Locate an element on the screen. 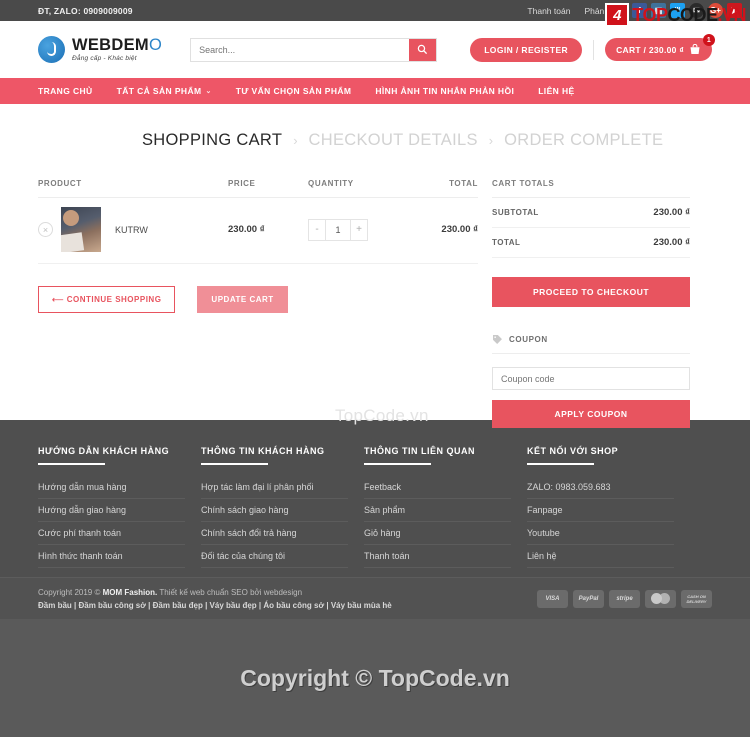 This screenshot has width=750, height=737. nav-item-all-products: TẤT CẢ SẢN PHẨM ⌄ is located at coordinates (164, 91).